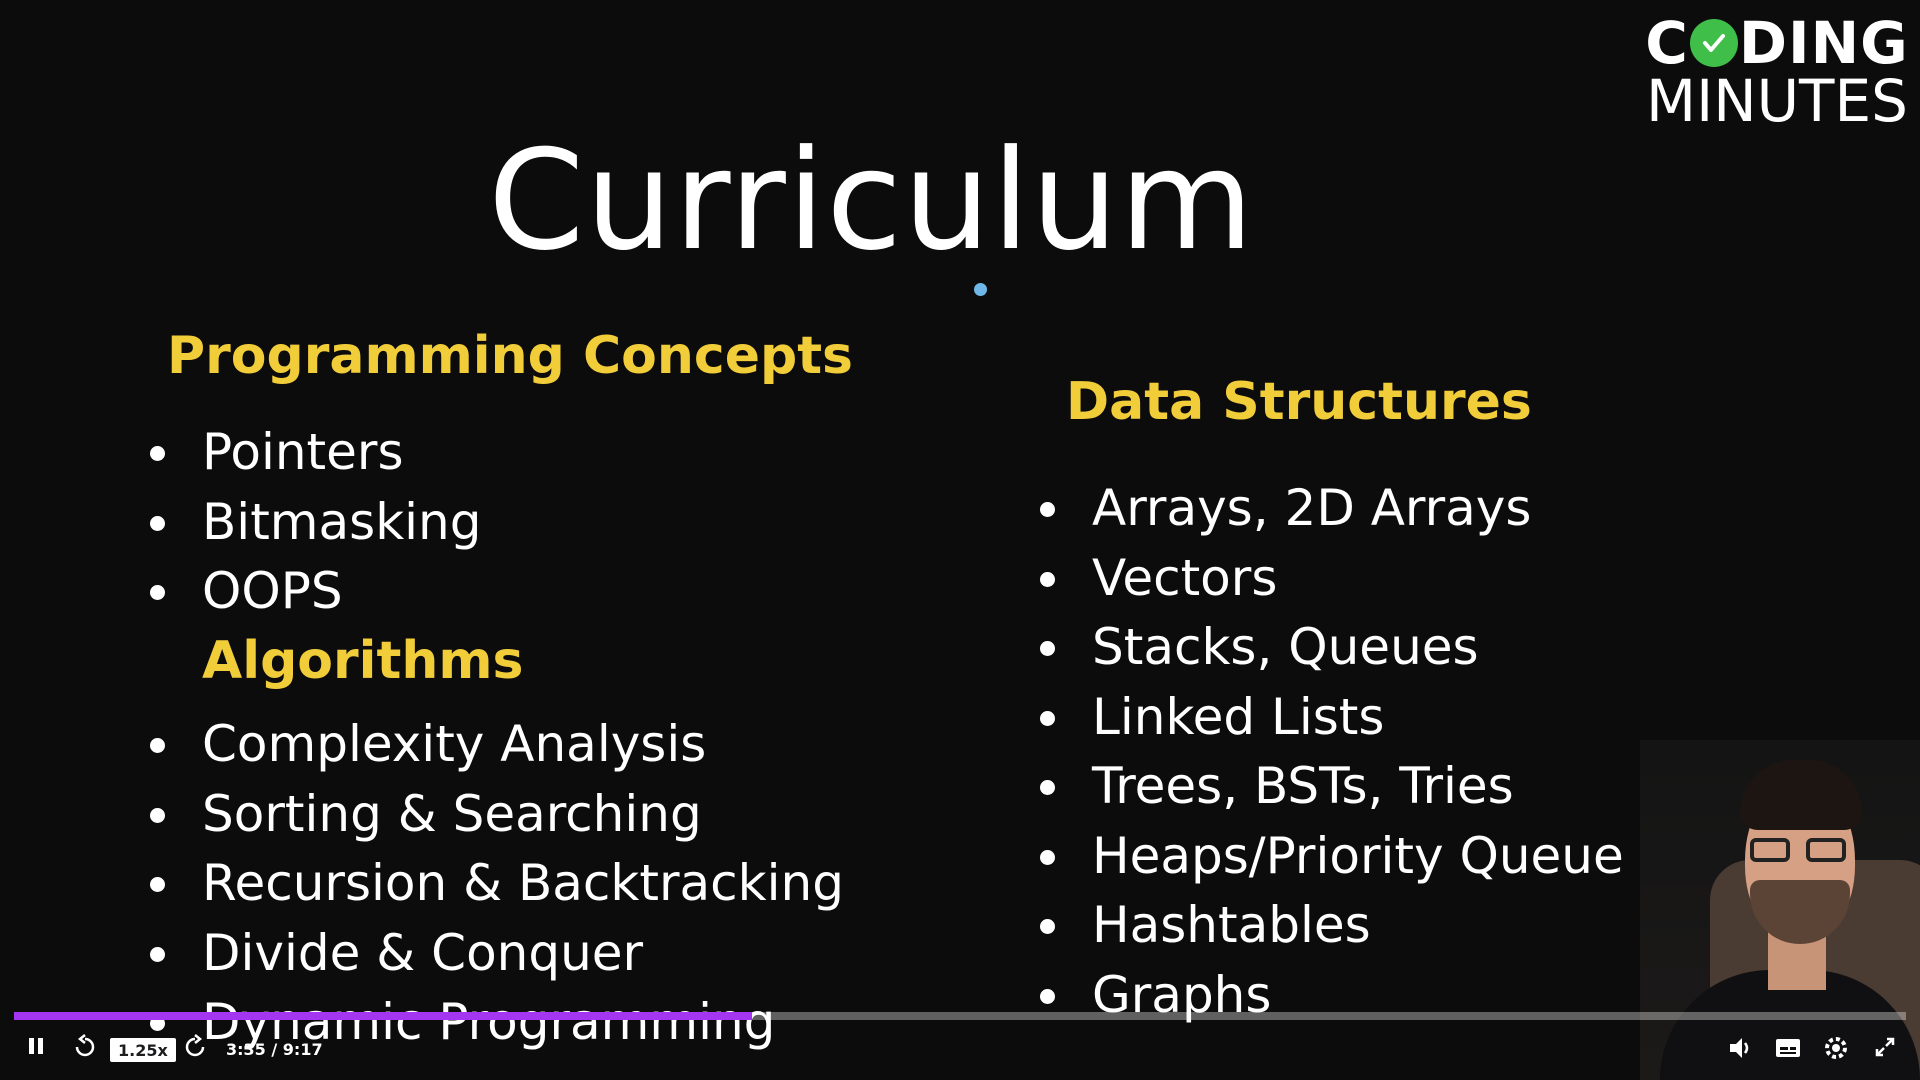  What do you see at coordinates (1332, 718) in the screenshot?
I see `list-item: Linked Lists` at bounding box center [1332, 718].